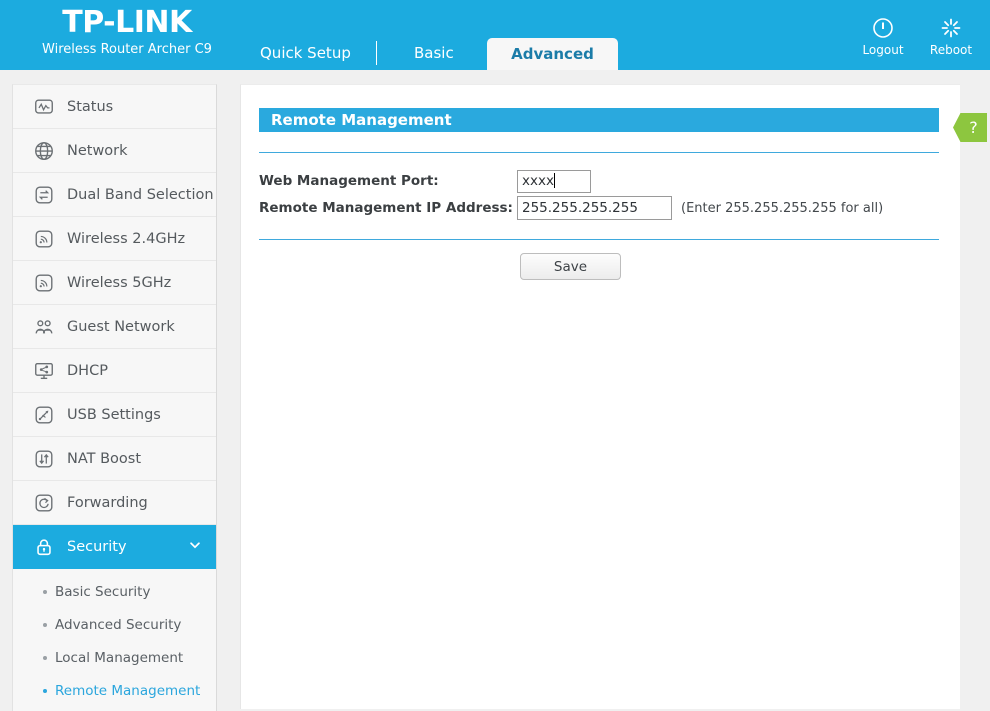 This screenshot has width=990, height=711. I want to click on logout-button: Logout, so click(883, 36).